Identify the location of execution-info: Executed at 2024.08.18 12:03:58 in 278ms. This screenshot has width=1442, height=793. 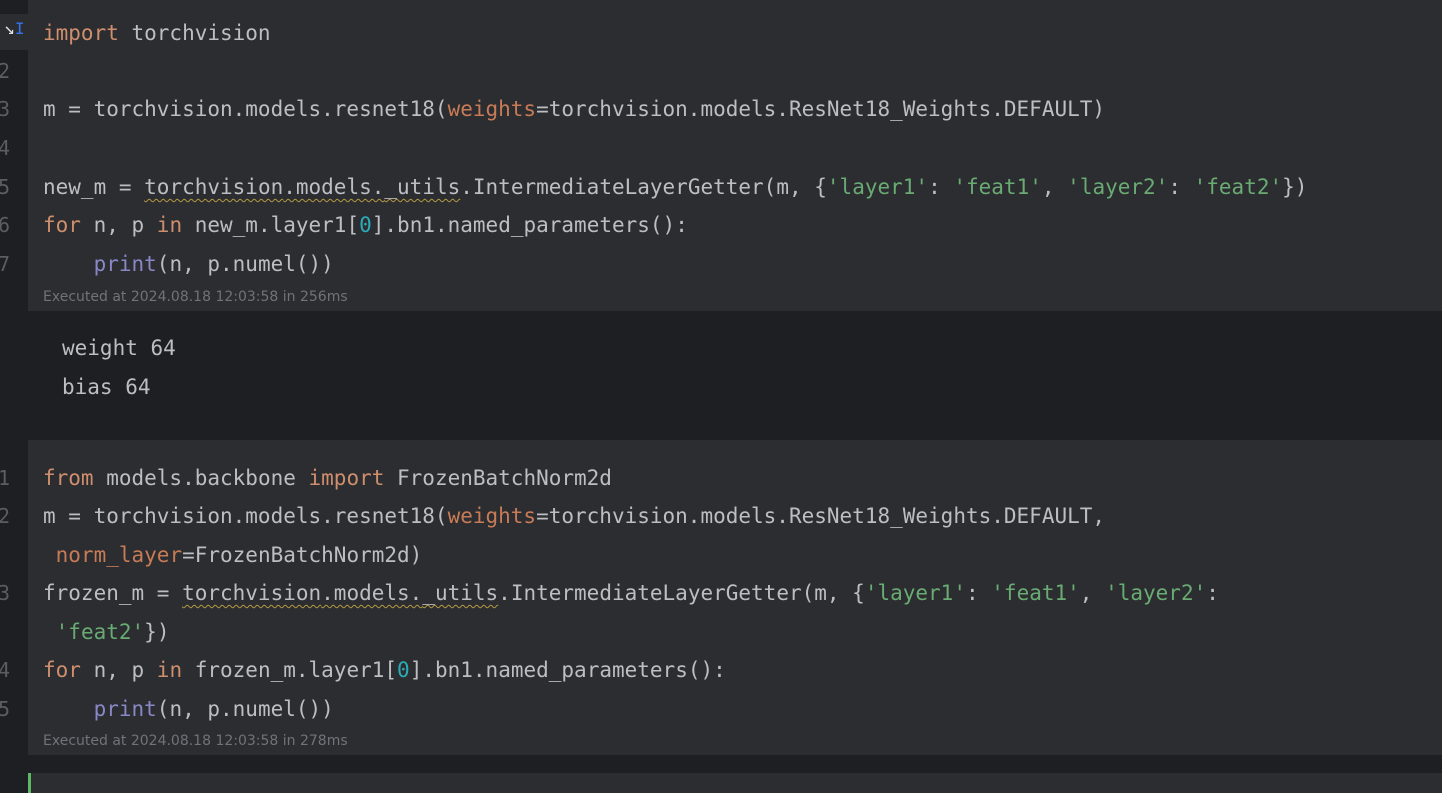
(195, 741).